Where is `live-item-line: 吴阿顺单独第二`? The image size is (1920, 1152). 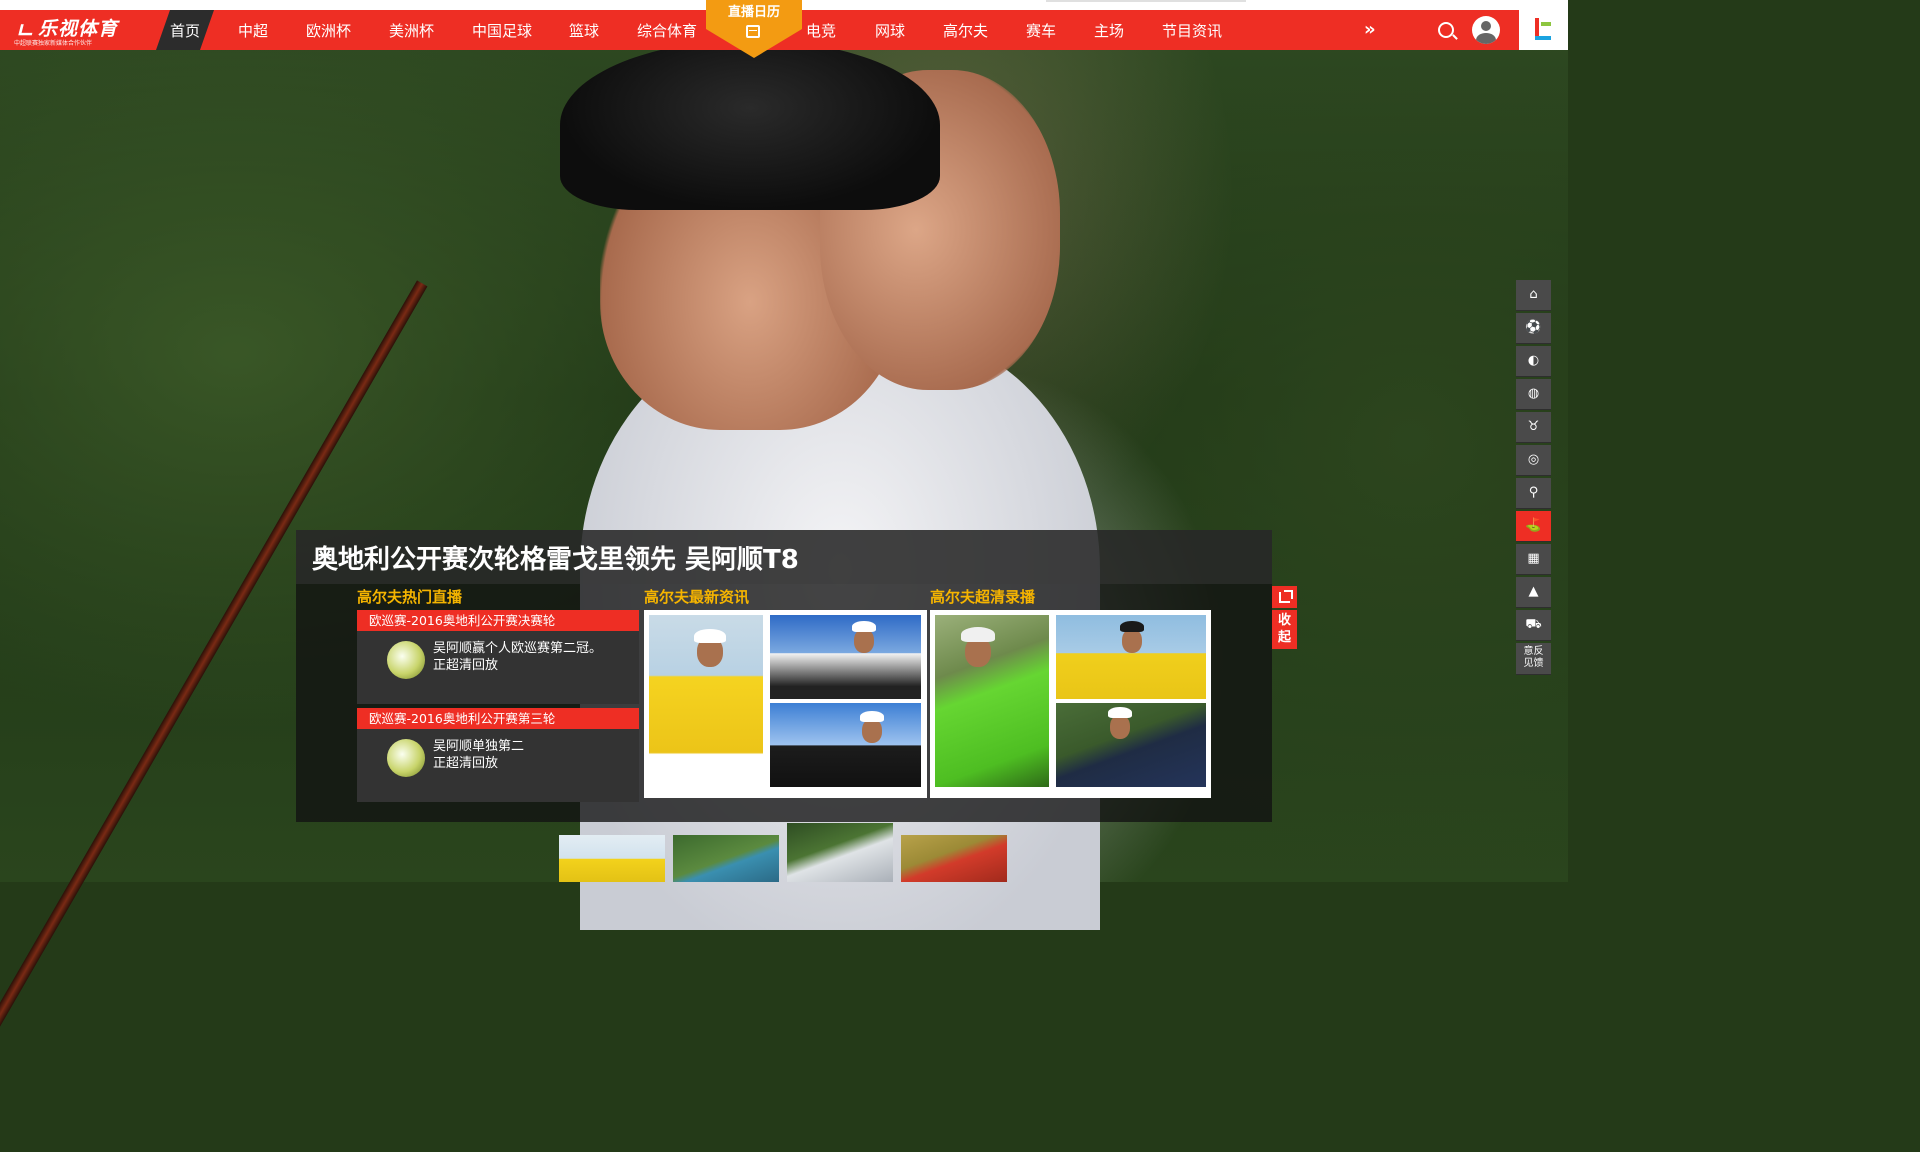 live-item-line: 吴阿顺单独第二 is located at coordinates (479, 746).